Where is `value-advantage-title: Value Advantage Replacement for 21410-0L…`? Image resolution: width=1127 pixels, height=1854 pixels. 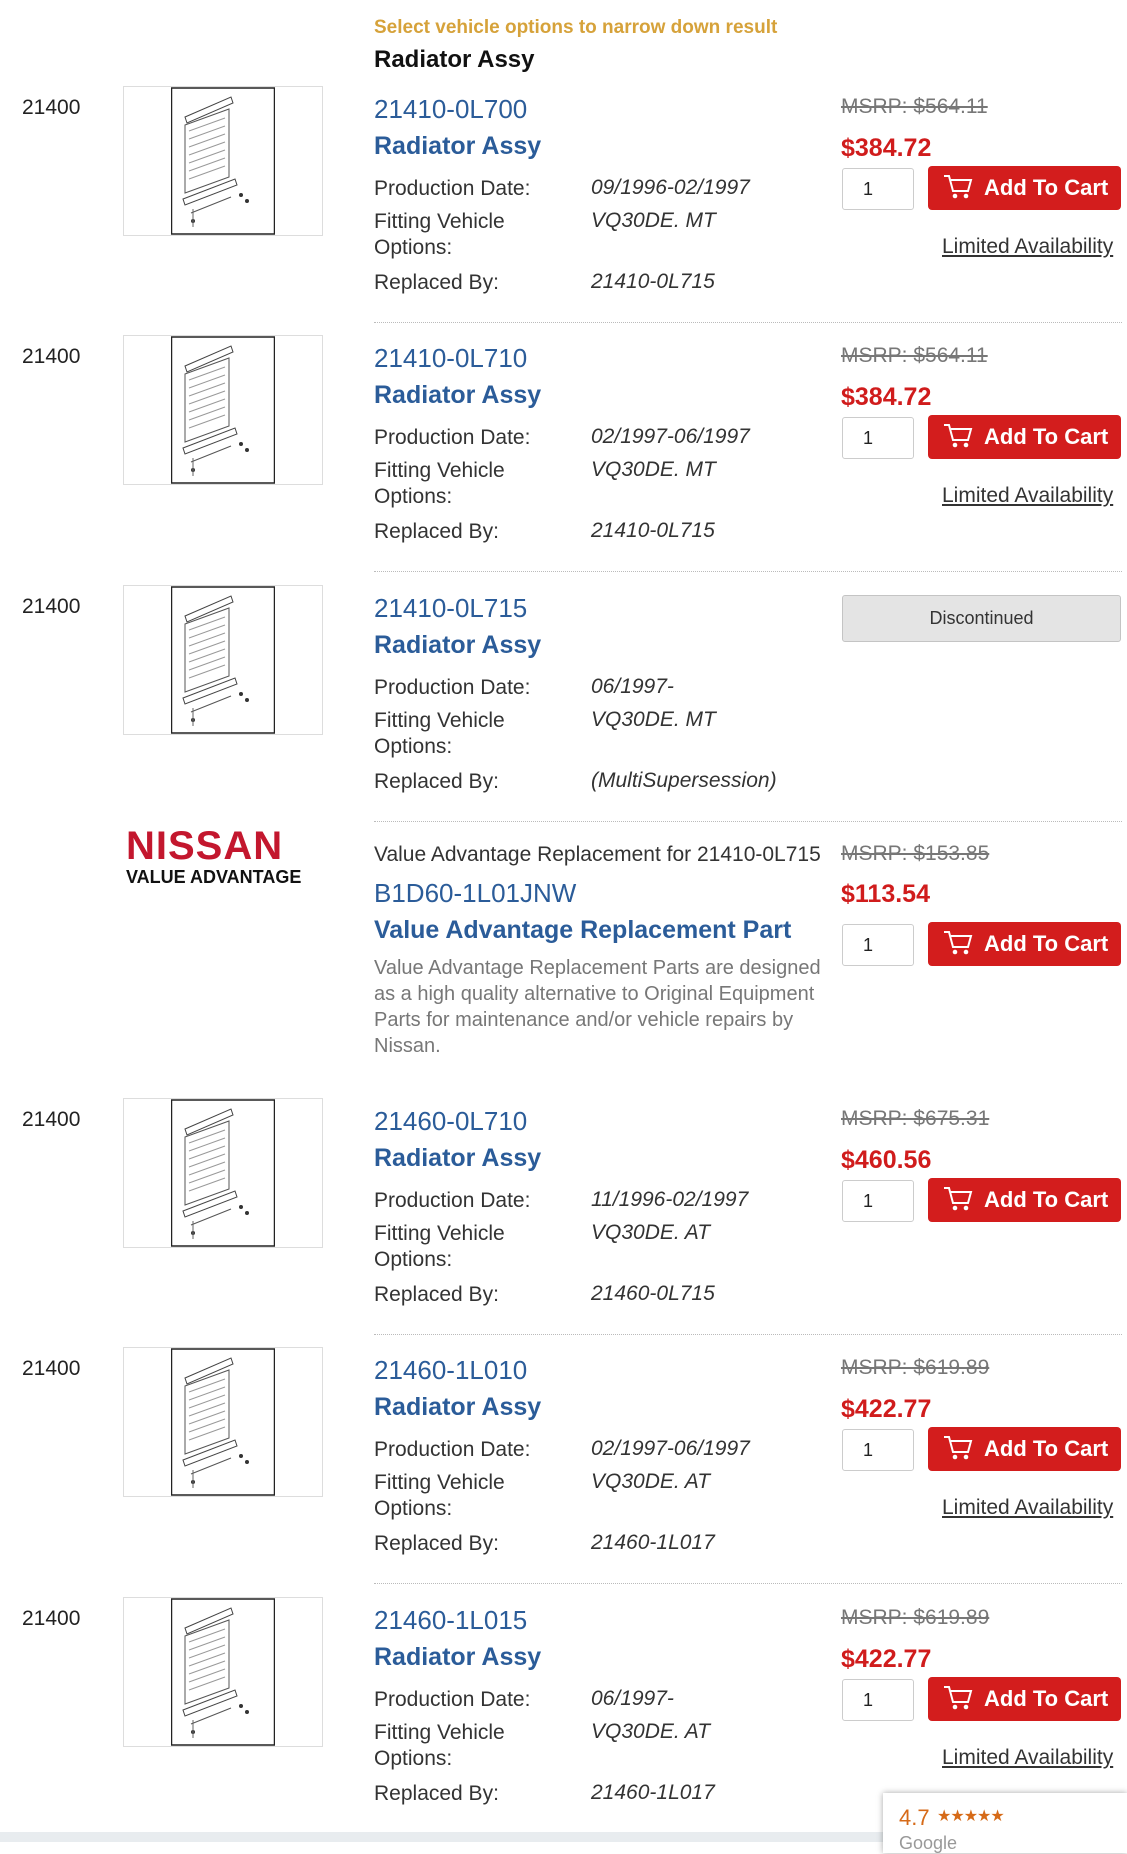 value-advantage-title: Value Advantage Replacement for 21410-0L… is located at coordinates (597, 854).